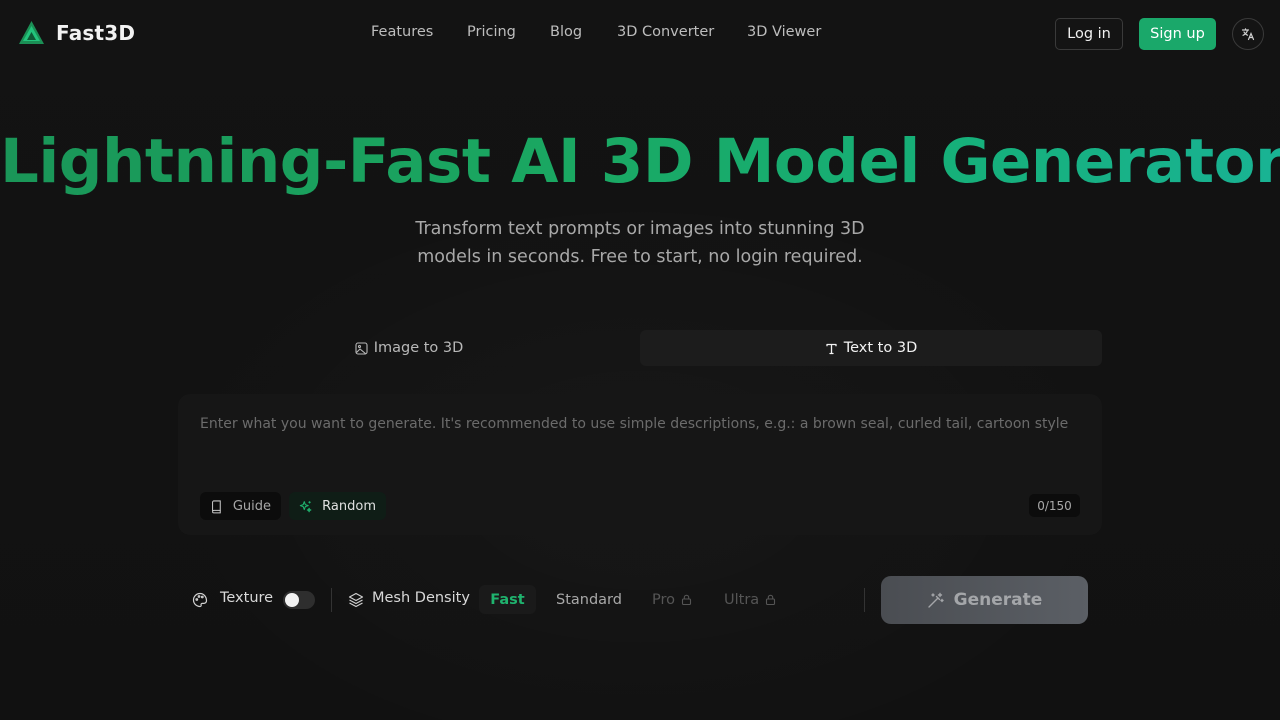 This screenshot has height=720, width=1280. Describe the element at coordinates (664, 599) in the screenshot. I see `density-option-pro-label: Pro` at that location.